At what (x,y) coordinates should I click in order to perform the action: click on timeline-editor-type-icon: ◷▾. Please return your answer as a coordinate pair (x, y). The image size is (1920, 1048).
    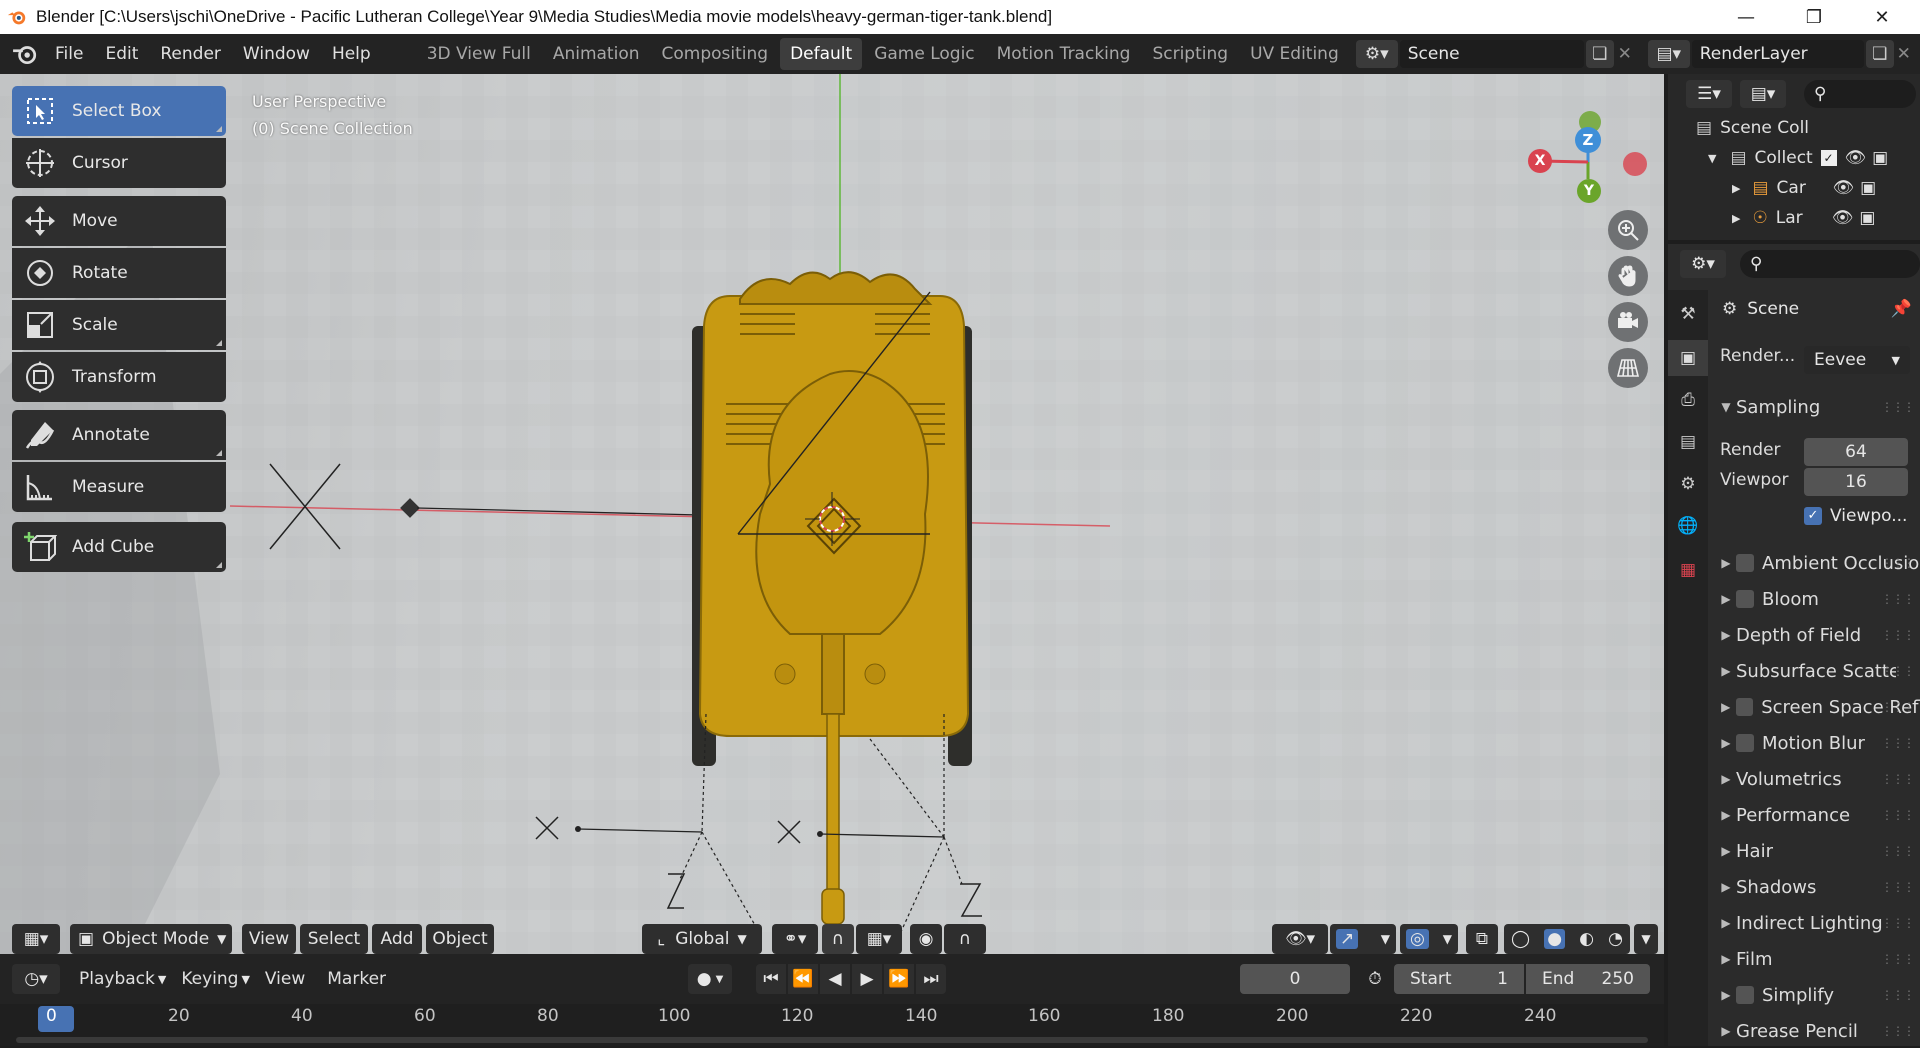
    Looking at the image, I should click on (36, 979).